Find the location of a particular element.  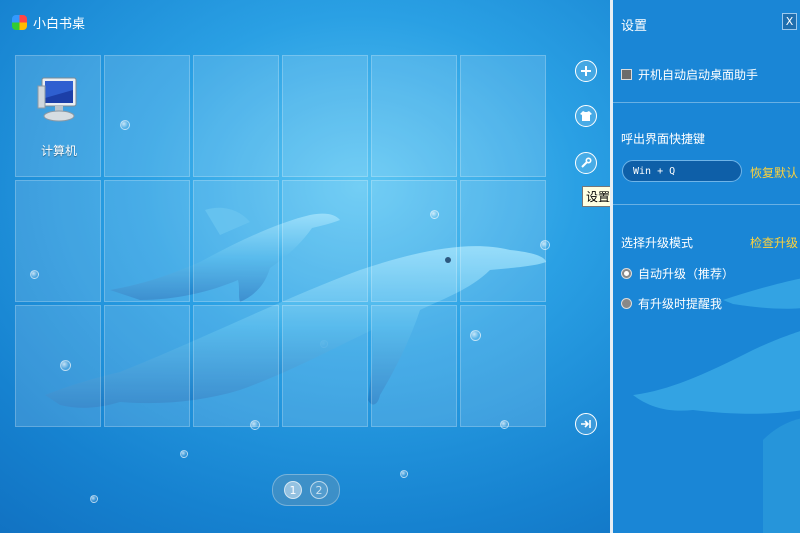

radio-auto-upgrade is located at coordinates (626, 273).